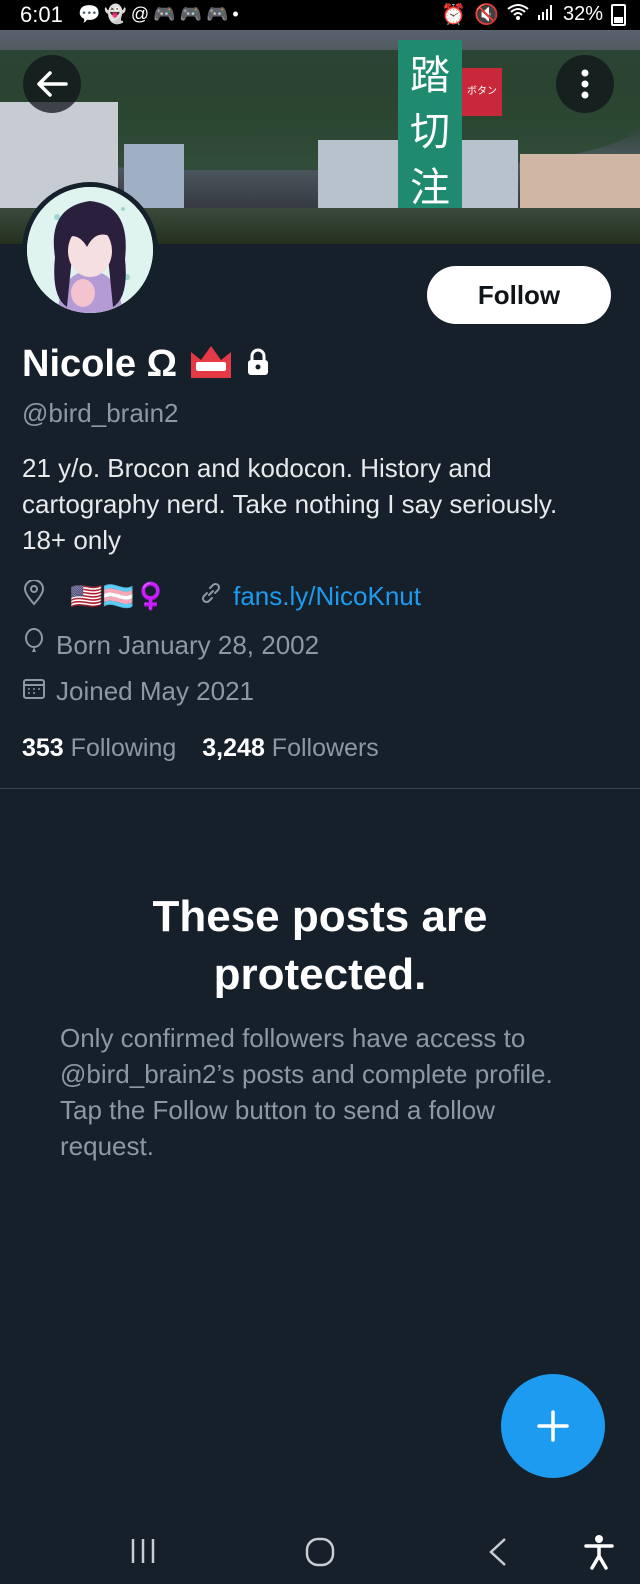 The height and width of the screenshot is (1584, 640). Describe the element at coordinates (580, 184) in the screenshot. I see `banner-building` at that location.